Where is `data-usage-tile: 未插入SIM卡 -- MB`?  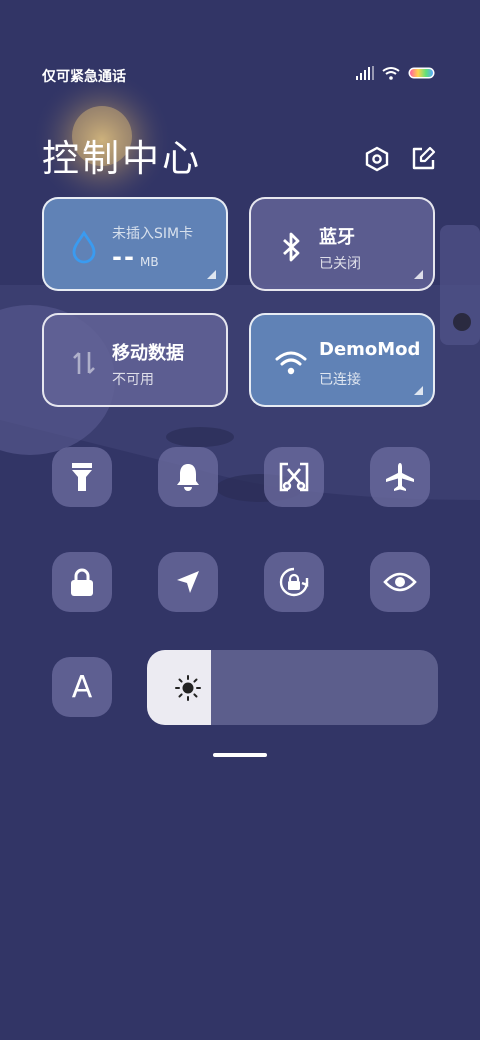
data-usage-tile: 未插入SIM卡 -- MB is located at coordinates (135, 244).